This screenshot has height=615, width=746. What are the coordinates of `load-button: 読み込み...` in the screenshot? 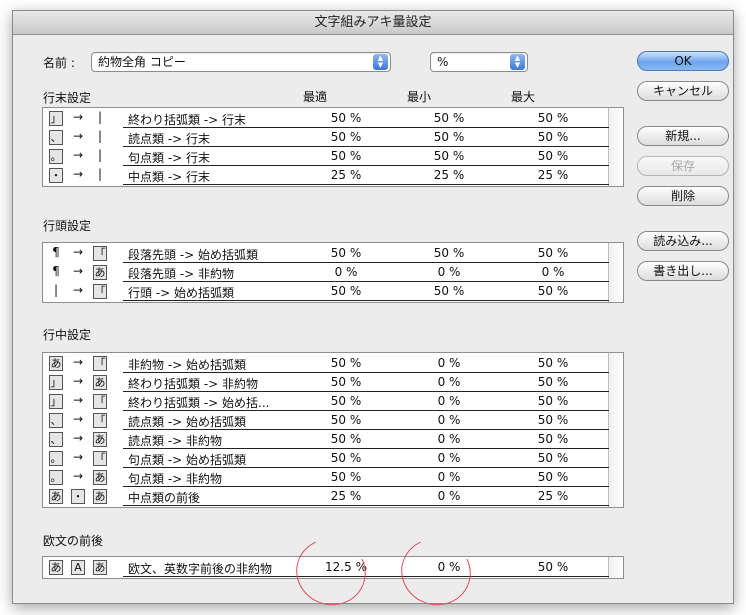 It's located at (683, 241).